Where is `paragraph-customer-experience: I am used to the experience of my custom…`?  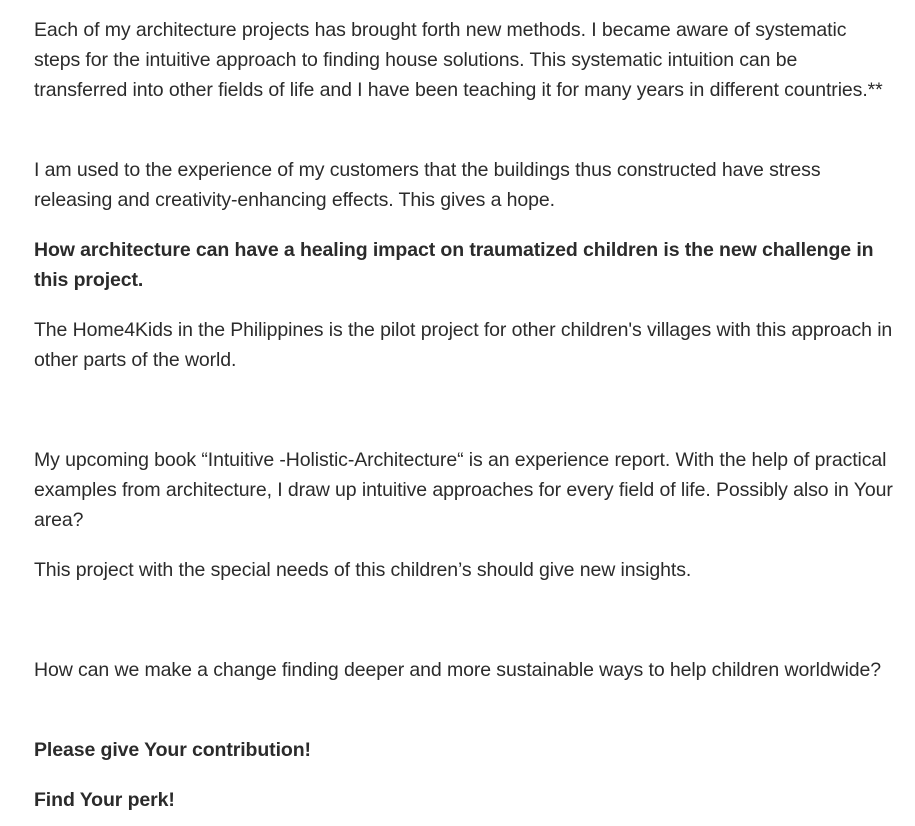 paragraph-customer-experience: I am used to the experience of my custom… is located at coordinates (427, 185).